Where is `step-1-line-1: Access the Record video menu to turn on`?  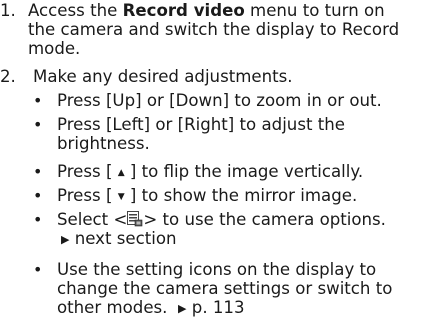 step-1-line-1: Access the Record video menu to turn on is located at coordinates (206, 10).